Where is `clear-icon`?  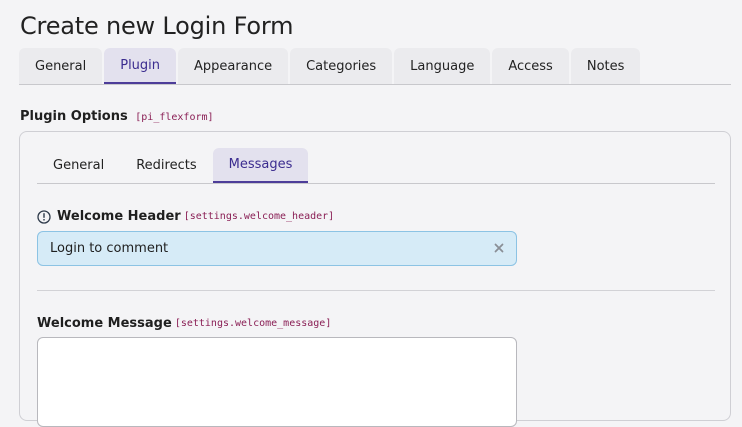
clear-icon is located at coordinates (499, 248).